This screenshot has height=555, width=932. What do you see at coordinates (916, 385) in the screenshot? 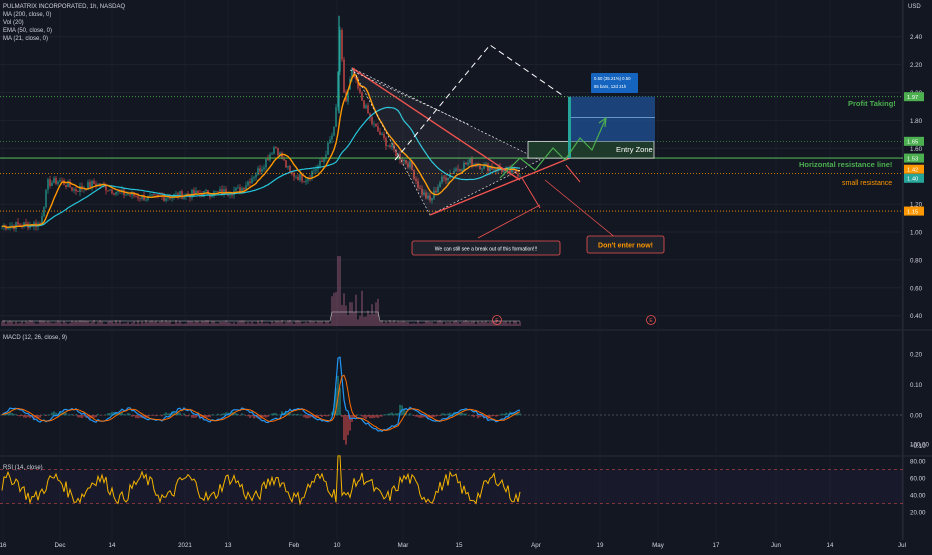
I see `macd-tick-label: 0.10` at bounding box center [916, 385].